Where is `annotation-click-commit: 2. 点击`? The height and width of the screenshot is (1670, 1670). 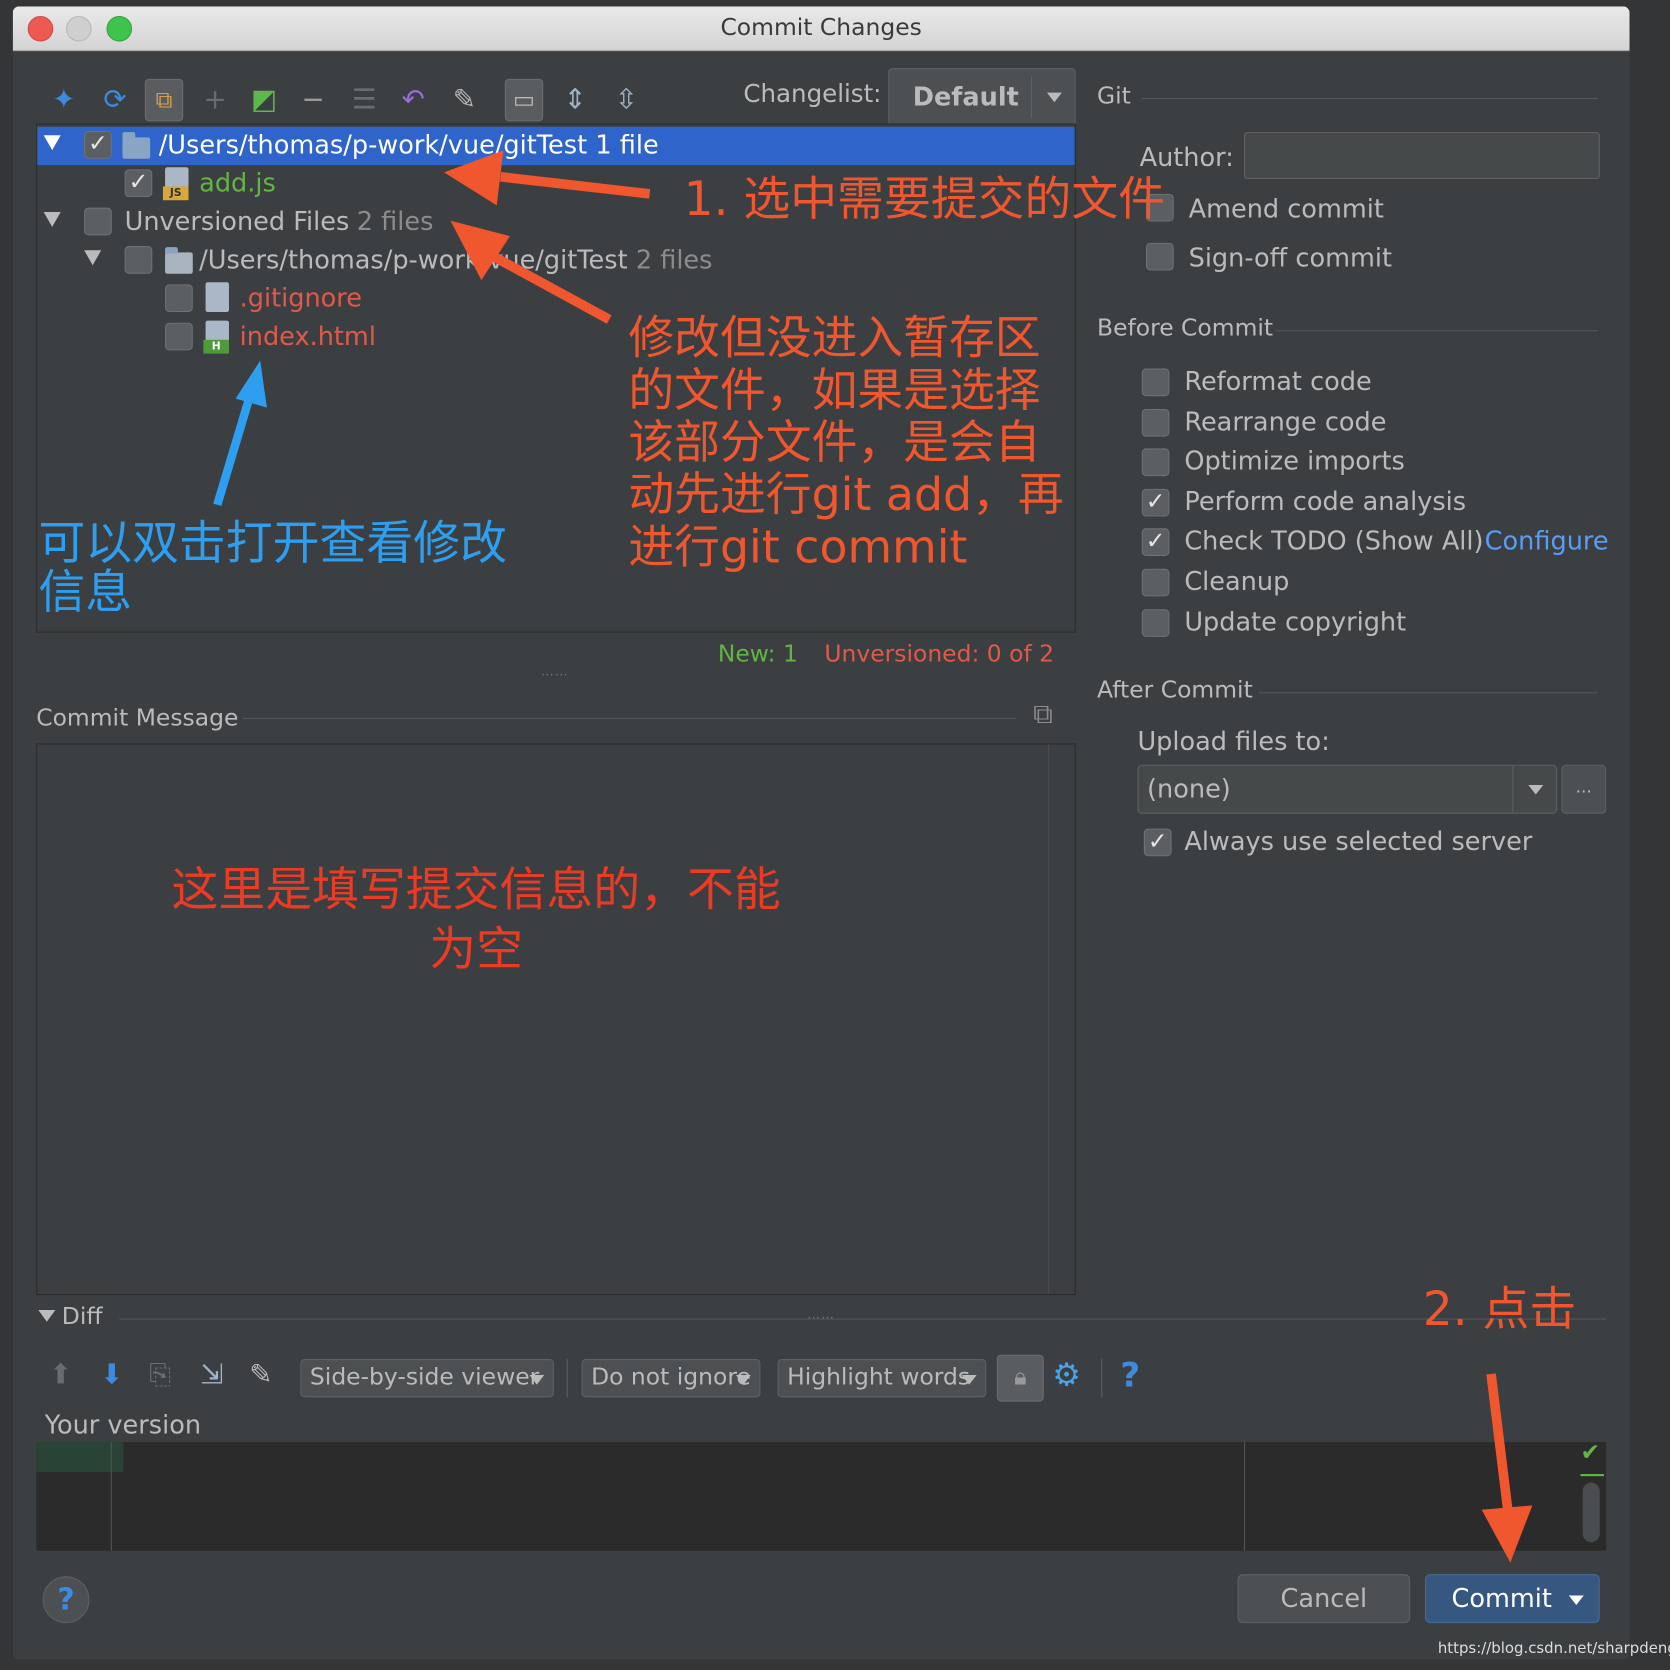 annotation-click-commit: 2. 点击 is located at coordinates (1499, 1309).